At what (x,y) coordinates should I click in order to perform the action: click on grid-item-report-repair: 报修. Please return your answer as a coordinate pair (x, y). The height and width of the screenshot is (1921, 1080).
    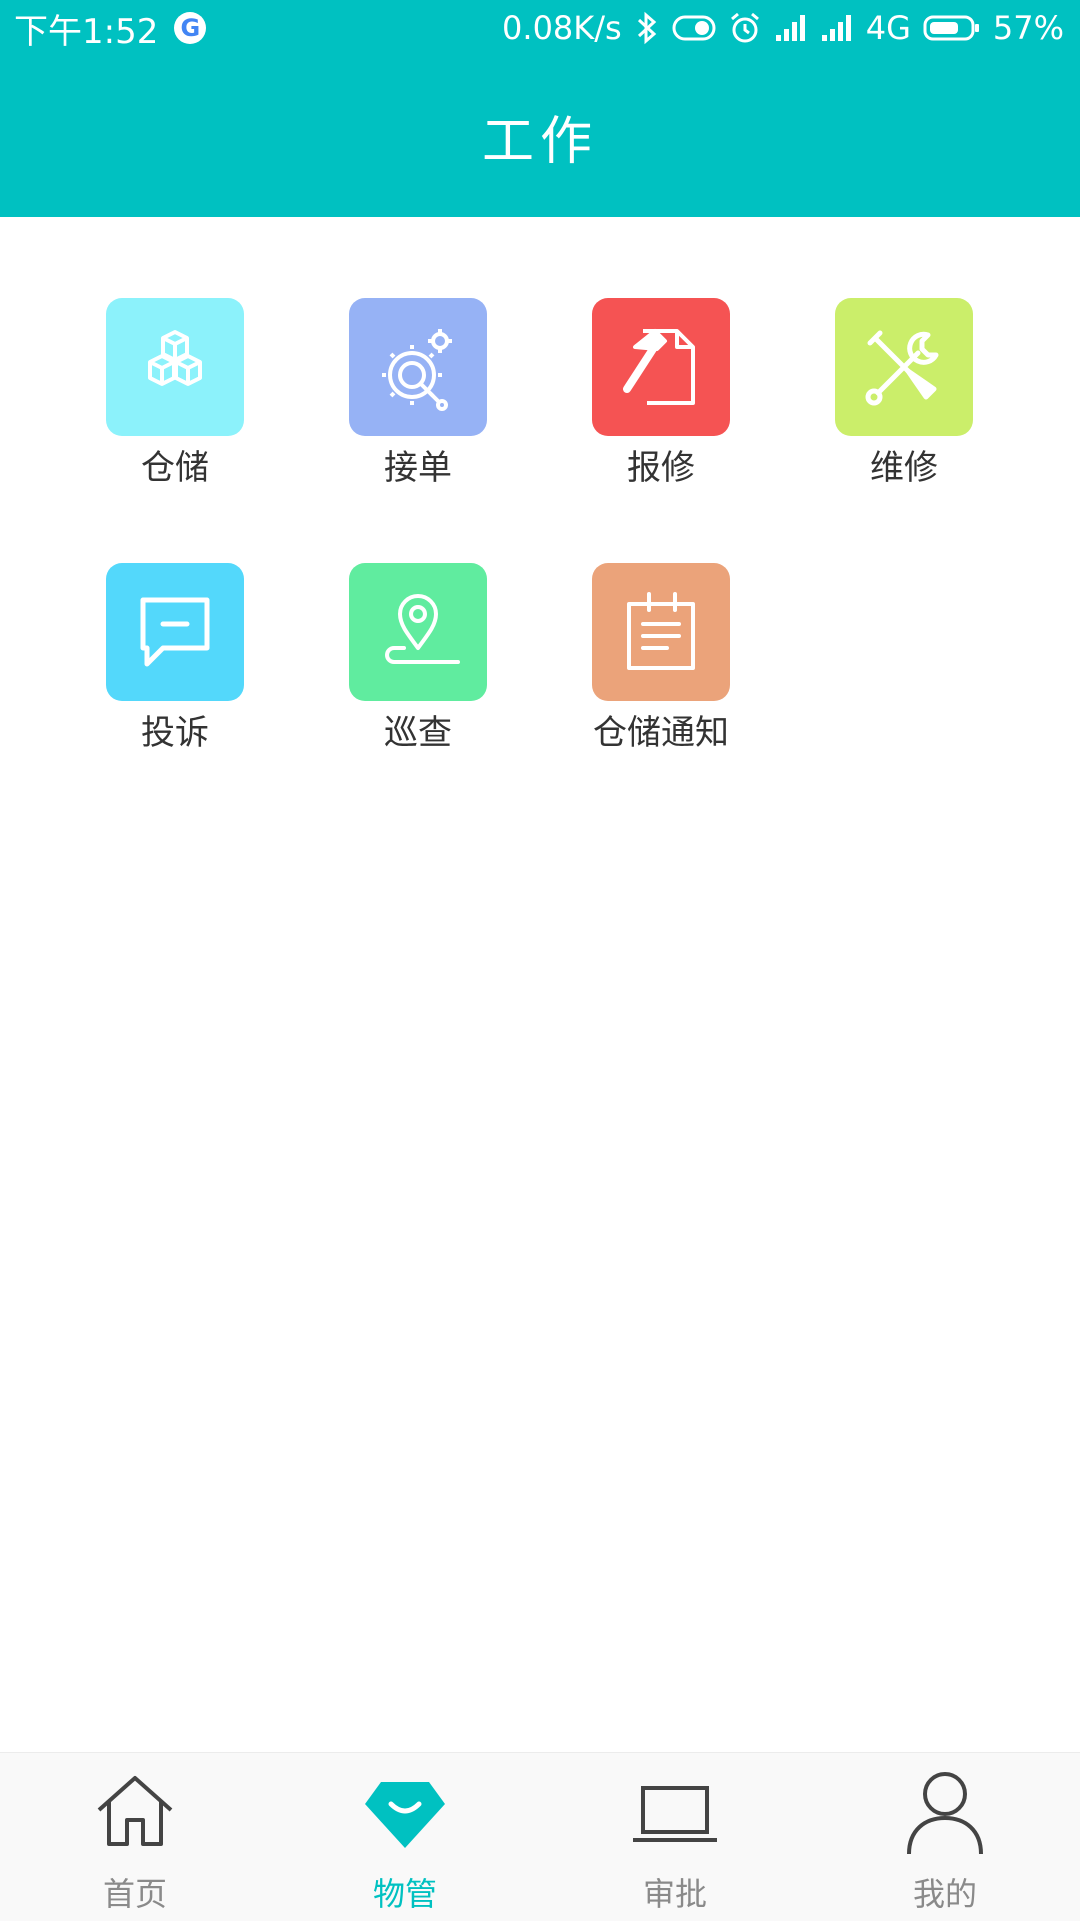
    Looking at the image, I should click on (661, 398).